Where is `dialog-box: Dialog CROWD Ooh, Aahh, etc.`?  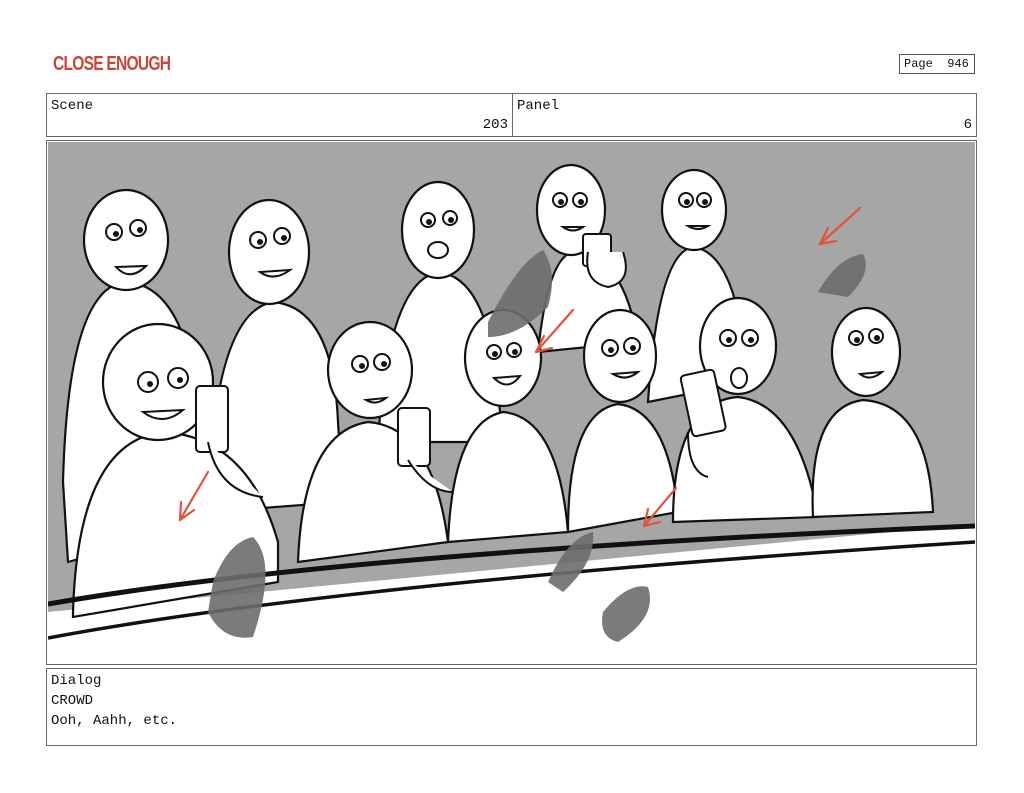 dialog-box: Dialog CROWD Ooh, Aahh, etc. is located at coordinates (511, 707).